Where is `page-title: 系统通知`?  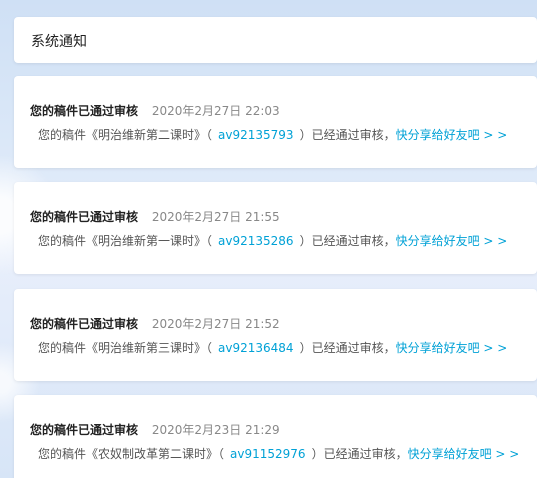
page-title: 系统通知 is located at coordinates (59, 42).